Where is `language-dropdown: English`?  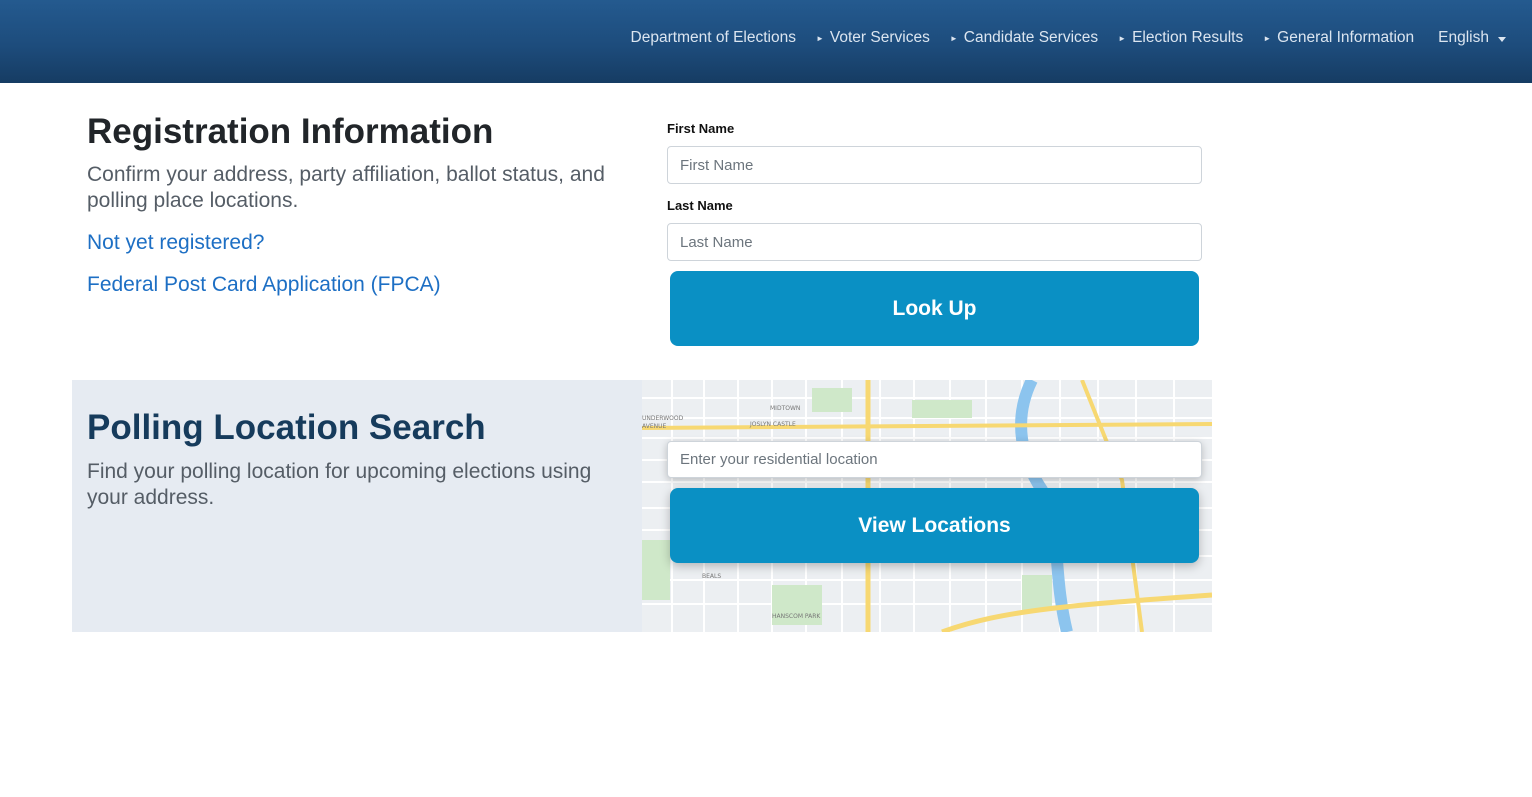 language-dropdown: English is located at coordinates (1472, 38).